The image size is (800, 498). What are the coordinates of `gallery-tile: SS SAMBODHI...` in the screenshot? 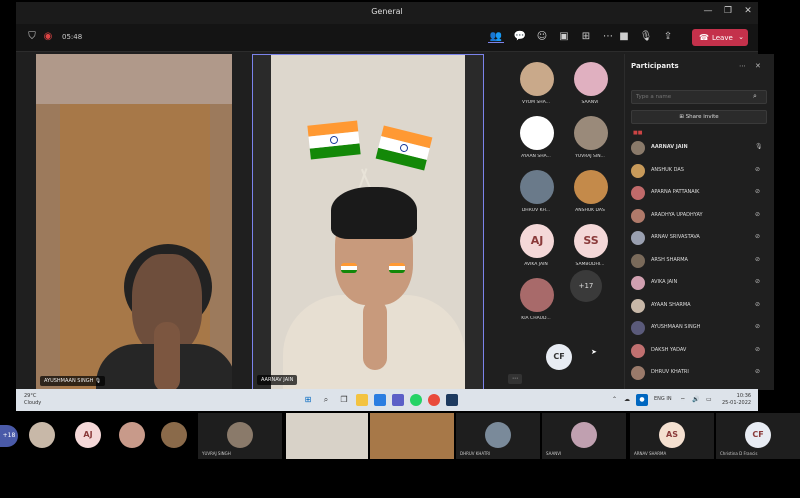 It's located at (590, 246).